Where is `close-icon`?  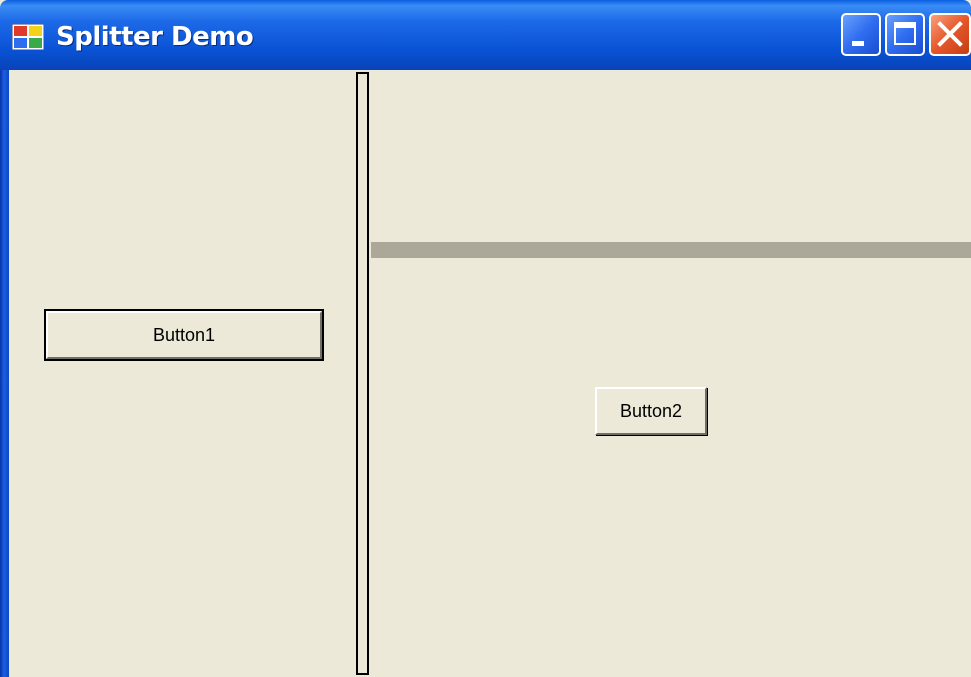
close-icon is located at coordinates (950, 34).